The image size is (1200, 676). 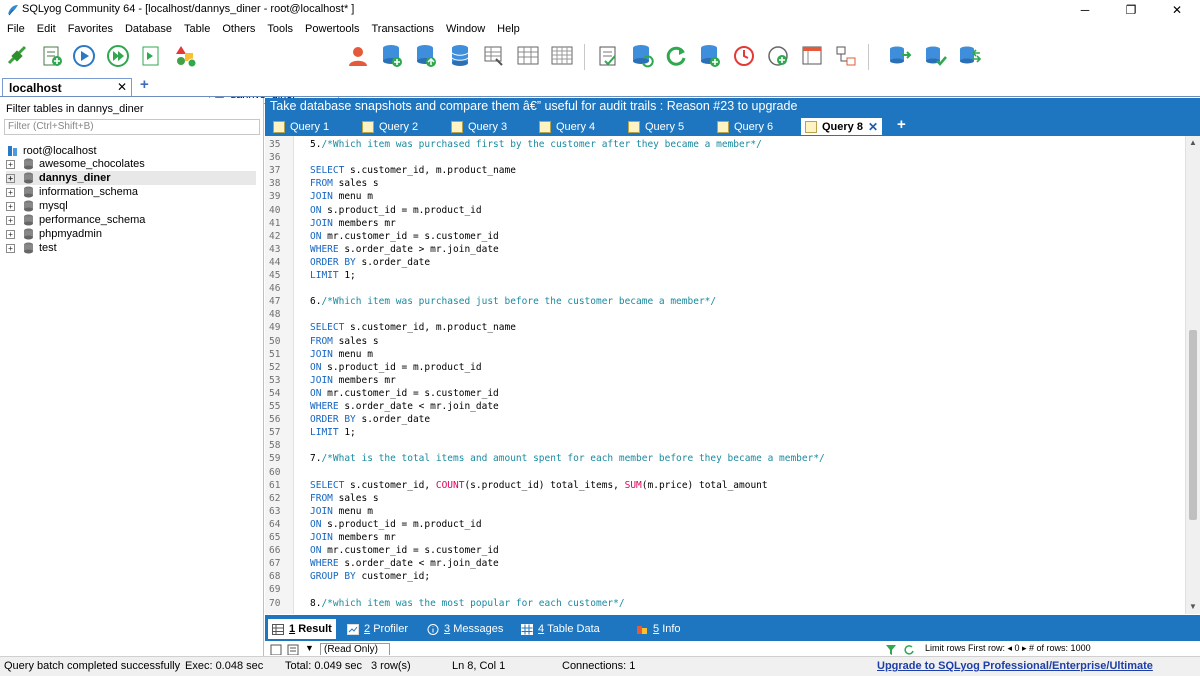 I want to click on tree-db-mysql: + mysql, so click(x=131, y=206).